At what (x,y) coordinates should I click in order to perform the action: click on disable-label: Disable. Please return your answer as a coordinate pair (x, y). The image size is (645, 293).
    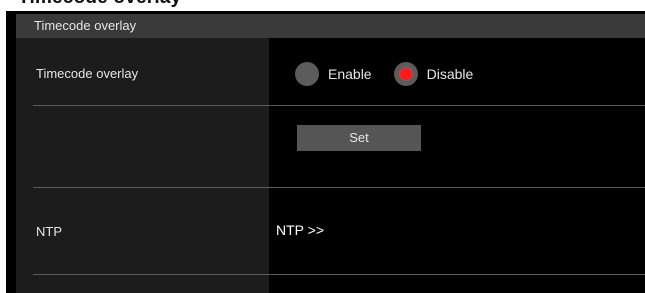
    Looking at the image, I should click on (450, 74).